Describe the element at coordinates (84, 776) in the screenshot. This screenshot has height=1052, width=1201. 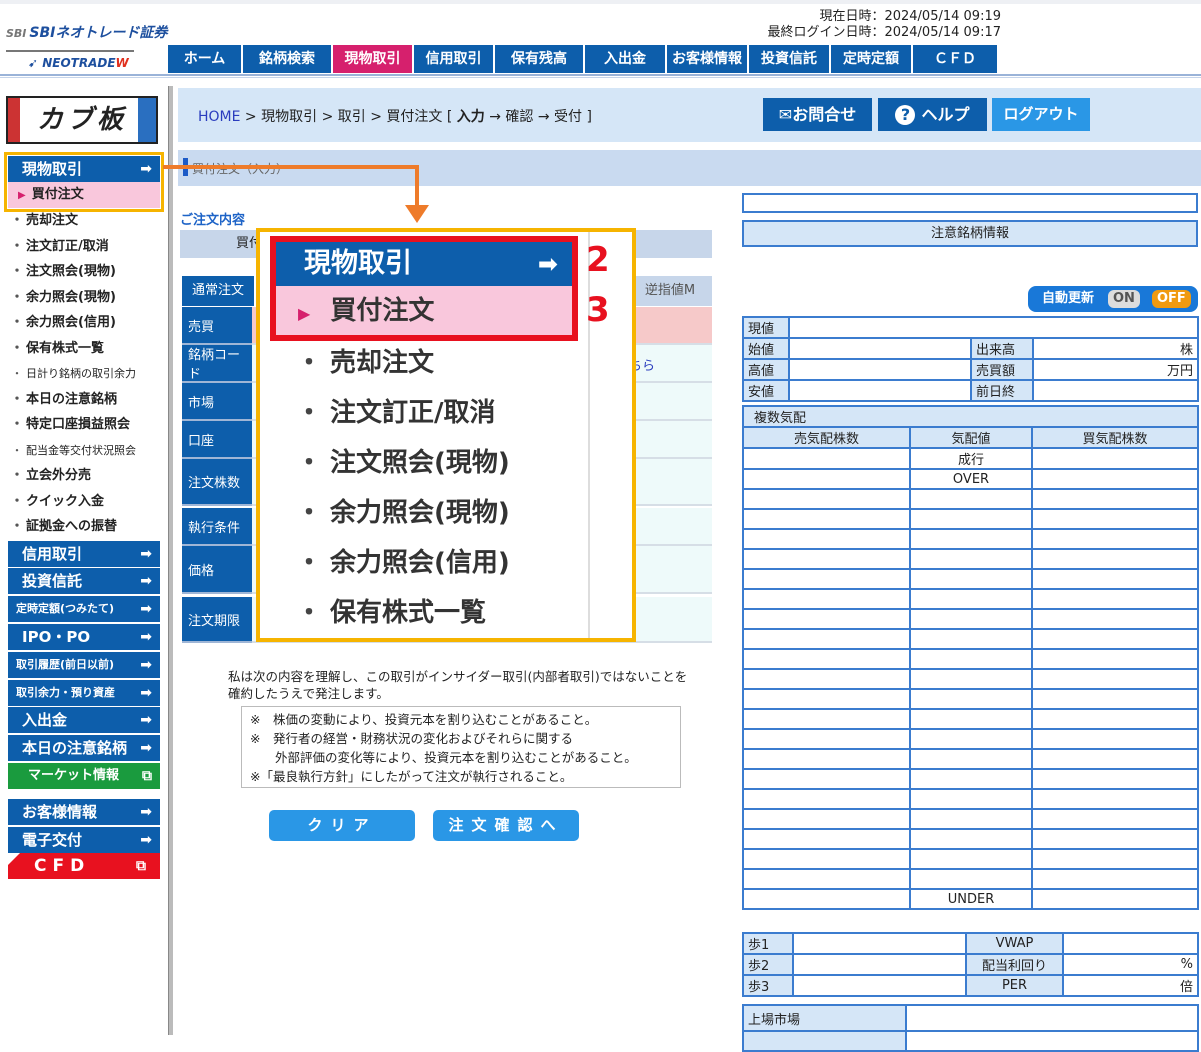
I see `sidebar-button: マーケット情報 ⧉` at that location.